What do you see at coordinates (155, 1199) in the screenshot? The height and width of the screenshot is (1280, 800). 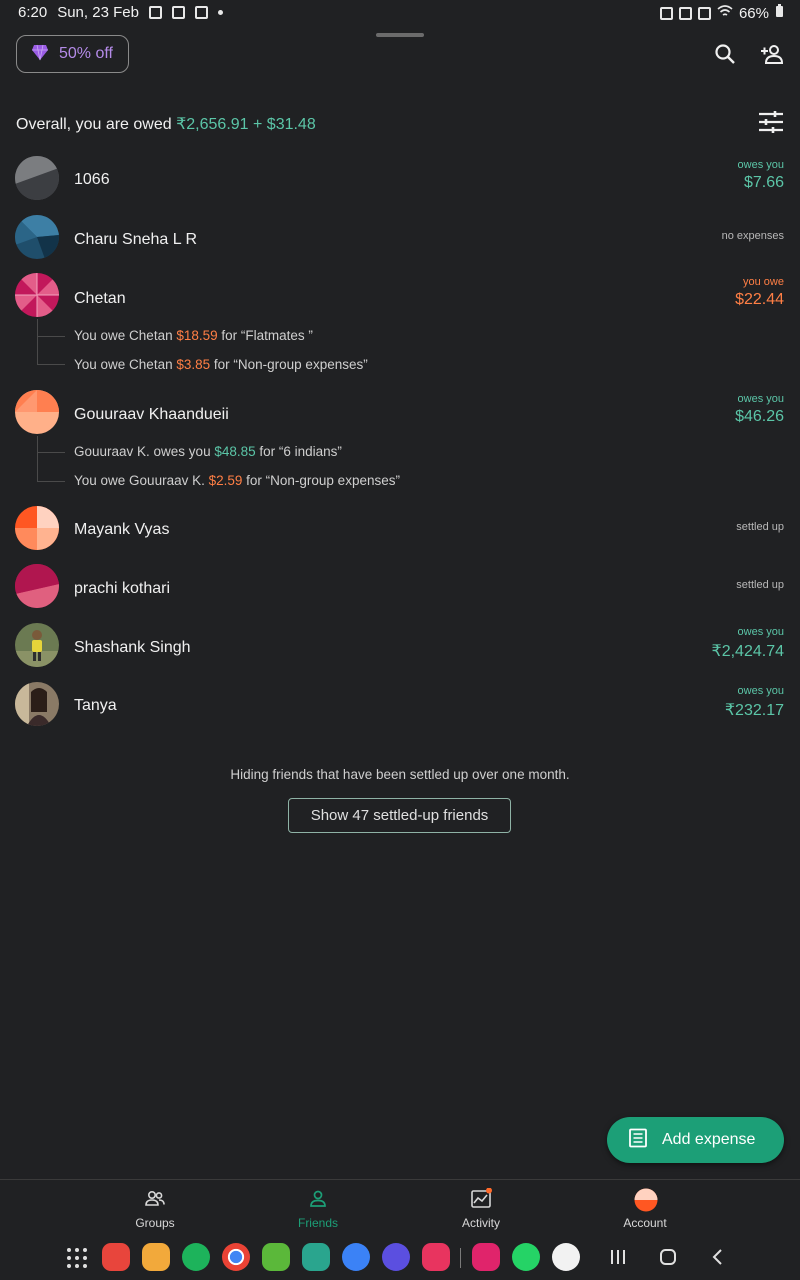 I see `groups-icon` at bounding box center [155, 1199].